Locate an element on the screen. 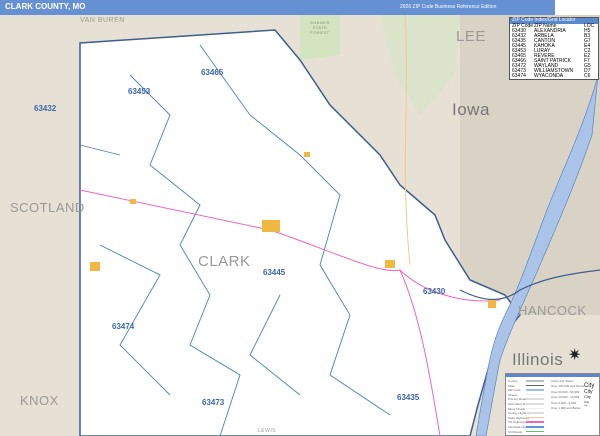 The image size is (600, 436). locator-cell: 63474 is located at coordinates (519, 76).